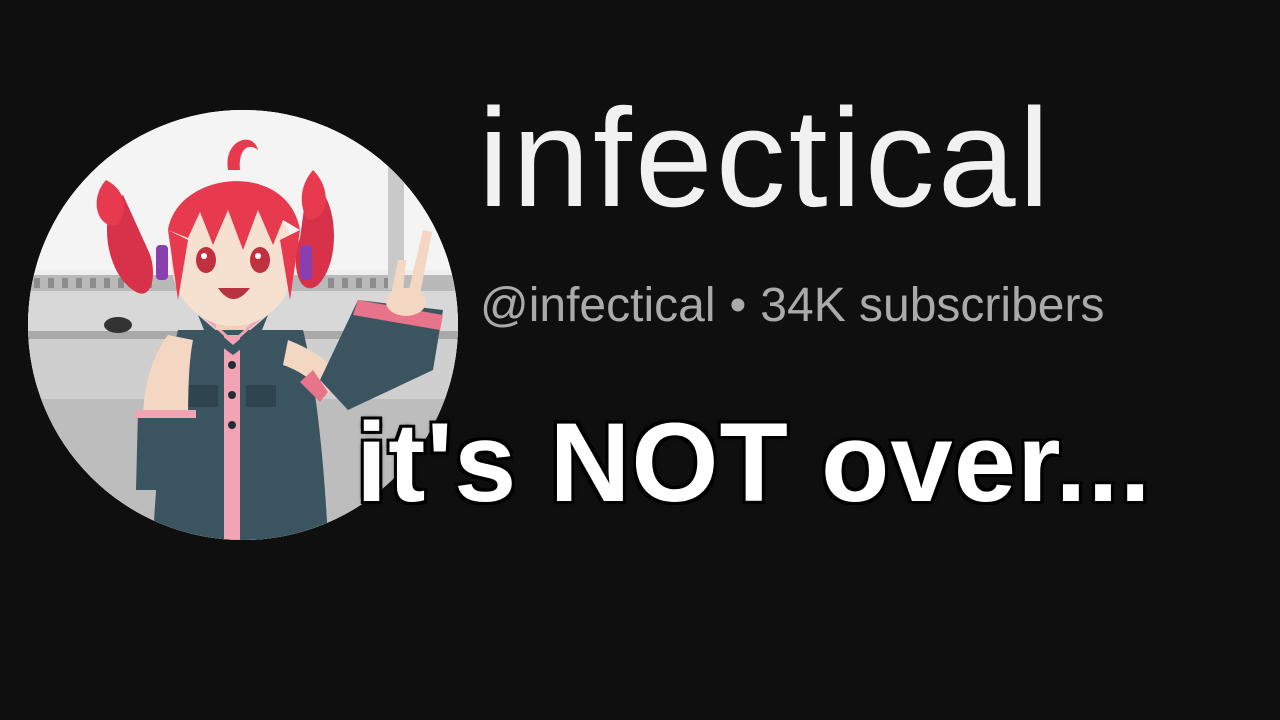 This screenshot has height=720, width=1280. Describe the element at coordinates (597, 305) in the screenshot. I see `channel-handle: @infectical` at that location.